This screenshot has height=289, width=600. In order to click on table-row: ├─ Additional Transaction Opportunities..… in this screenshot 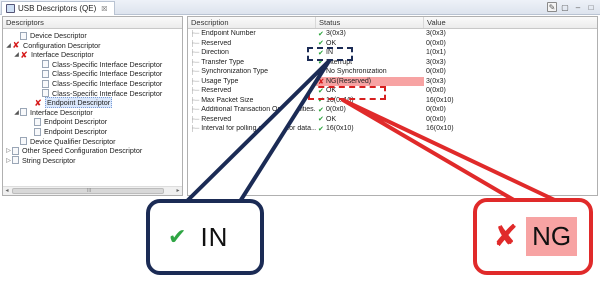, I will do `click(392, 110)`.